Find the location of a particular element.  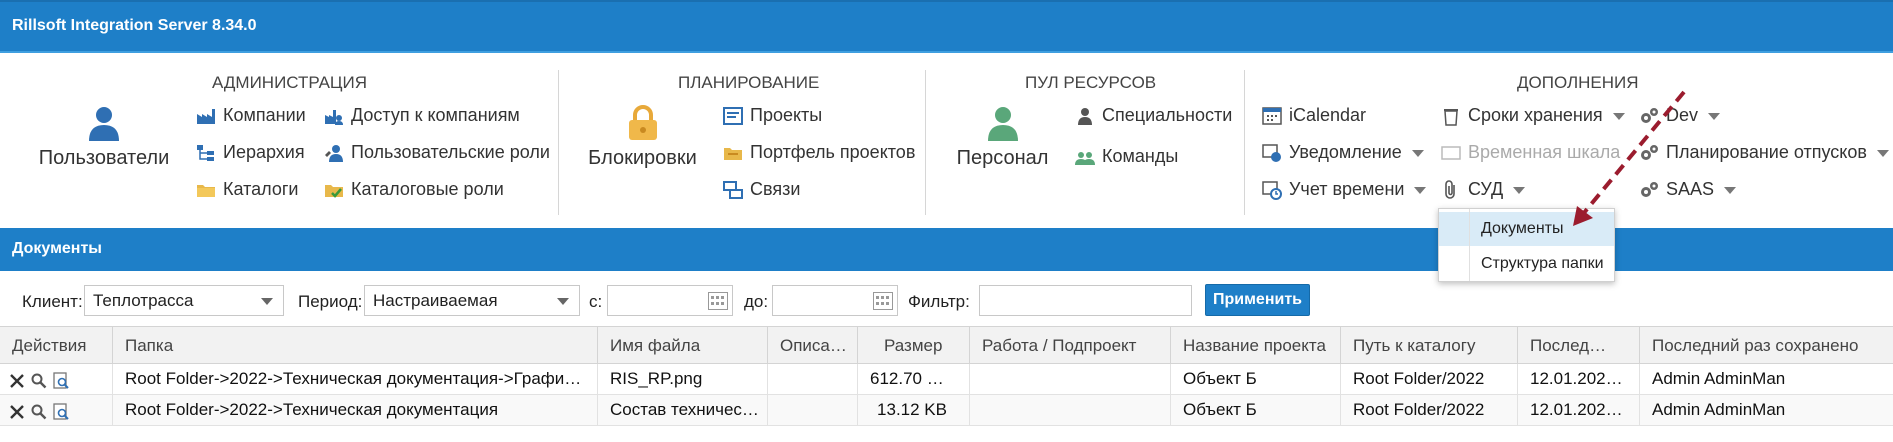

menu-item-saas: SAAS is located at coordinates (1688, 189).